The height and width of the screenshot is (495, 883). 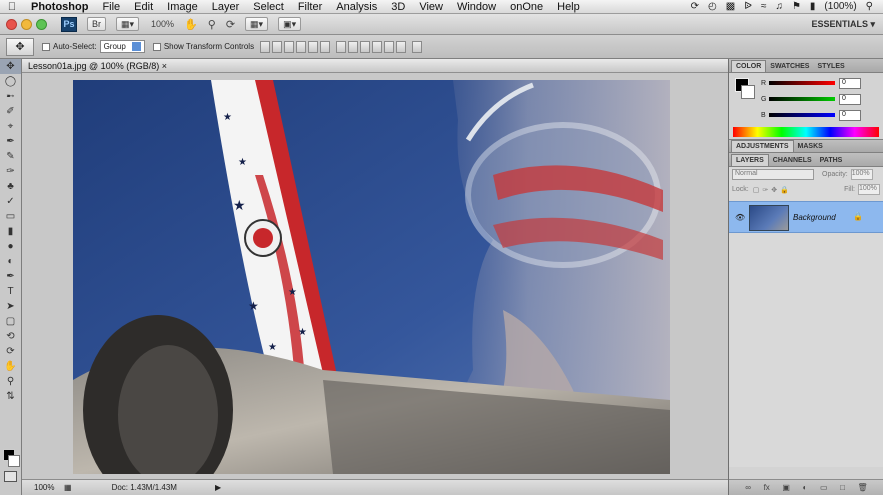 I want to click on move-tool-icon: ✥, so click(x=10, y=66).